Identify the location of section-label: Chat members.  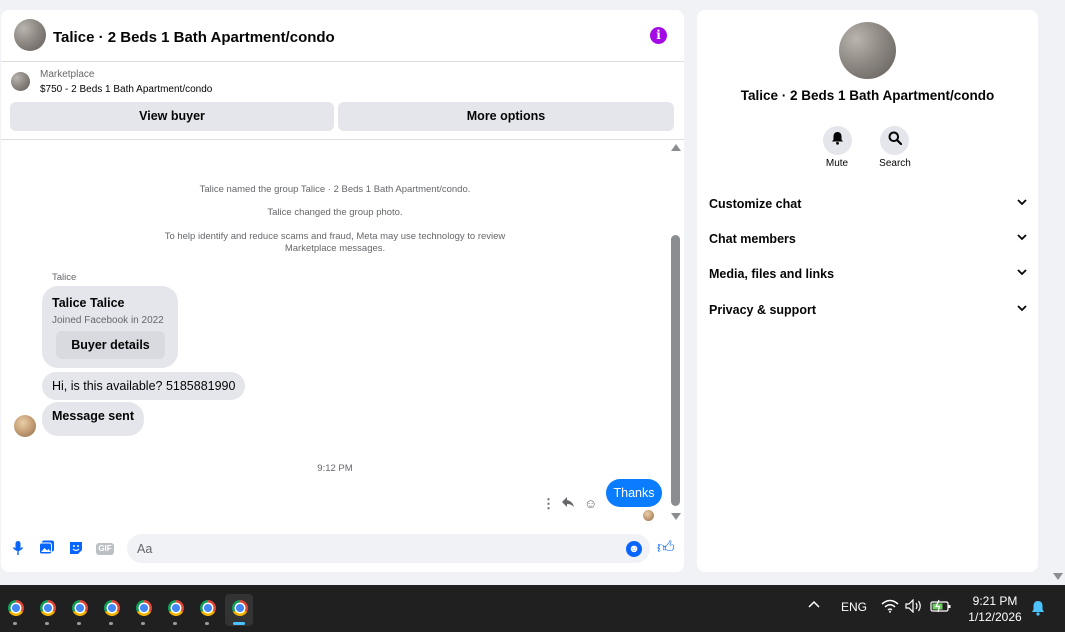
(752, 239).